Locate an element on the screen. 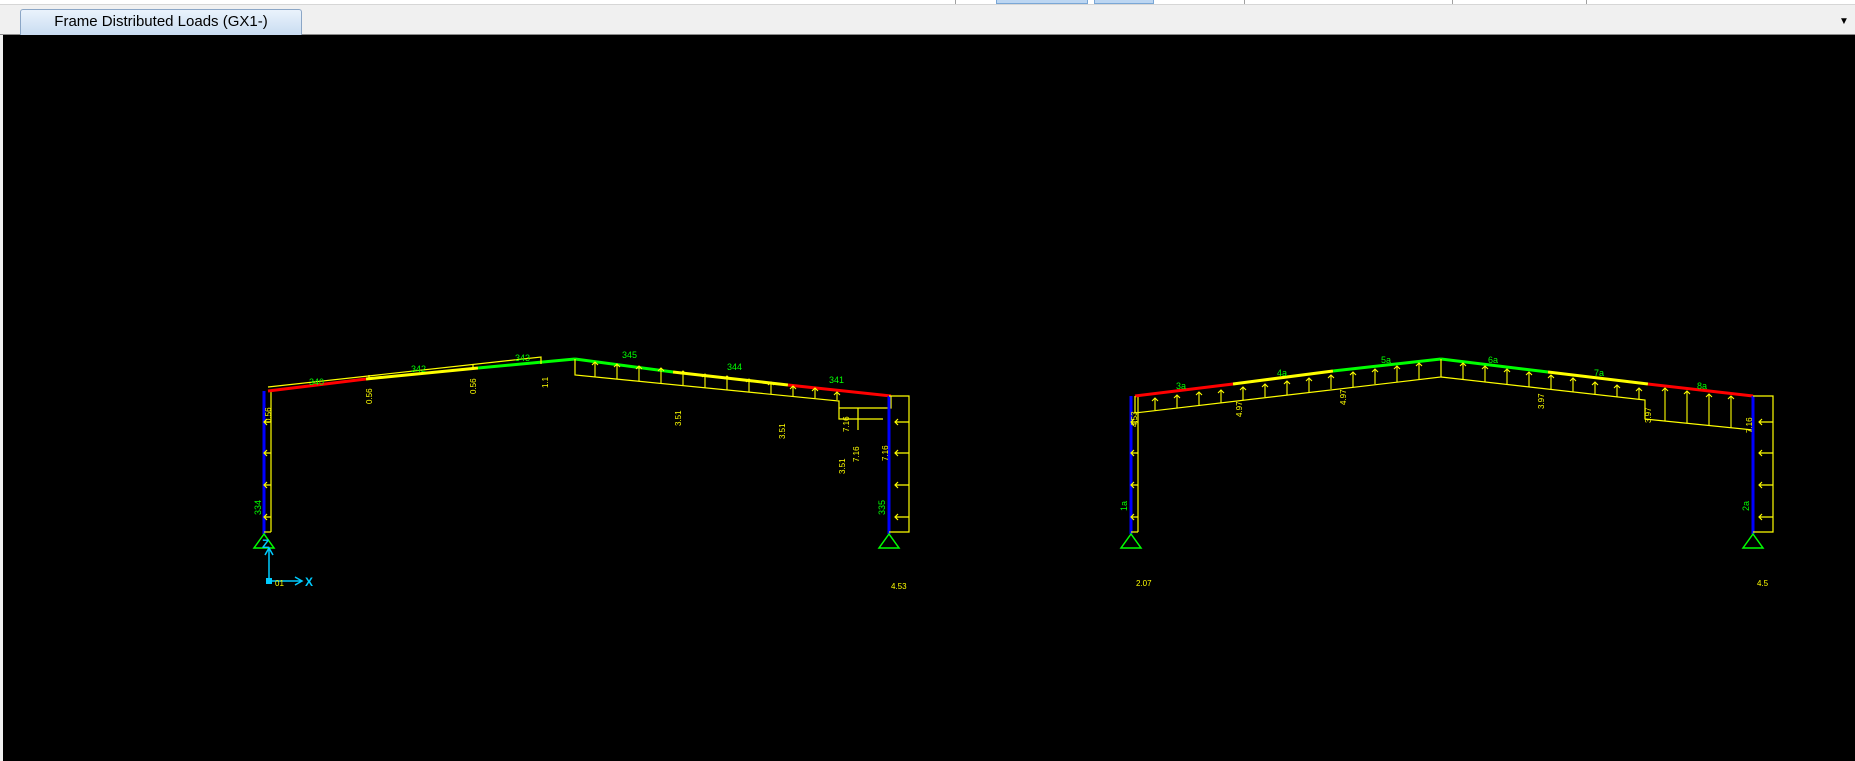 The width and height of the screenshot is (1855, 761). member-label: 335 is located at coordinates (882, 507).